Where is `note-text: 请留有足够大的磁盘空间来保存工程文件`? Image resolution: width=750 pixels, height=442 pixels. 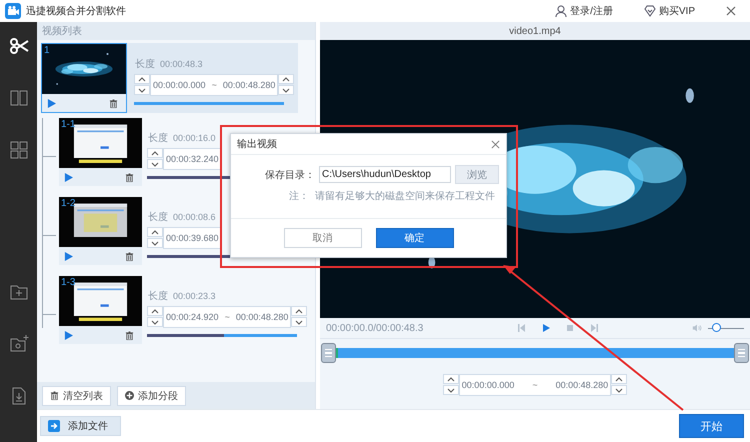
note-text: 请留有足够大的磁盘空间来保存工程文件 is located at coordinates (405, 196).